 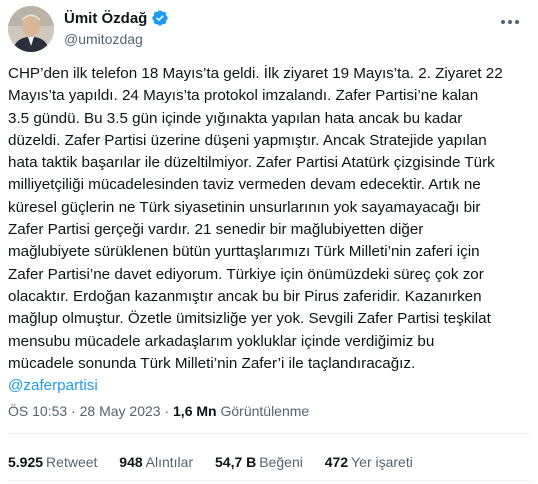 What do you see at coordinates (510, 22) in the screenshot?
I see `more-options-icon` at bounding box center [510, 22].